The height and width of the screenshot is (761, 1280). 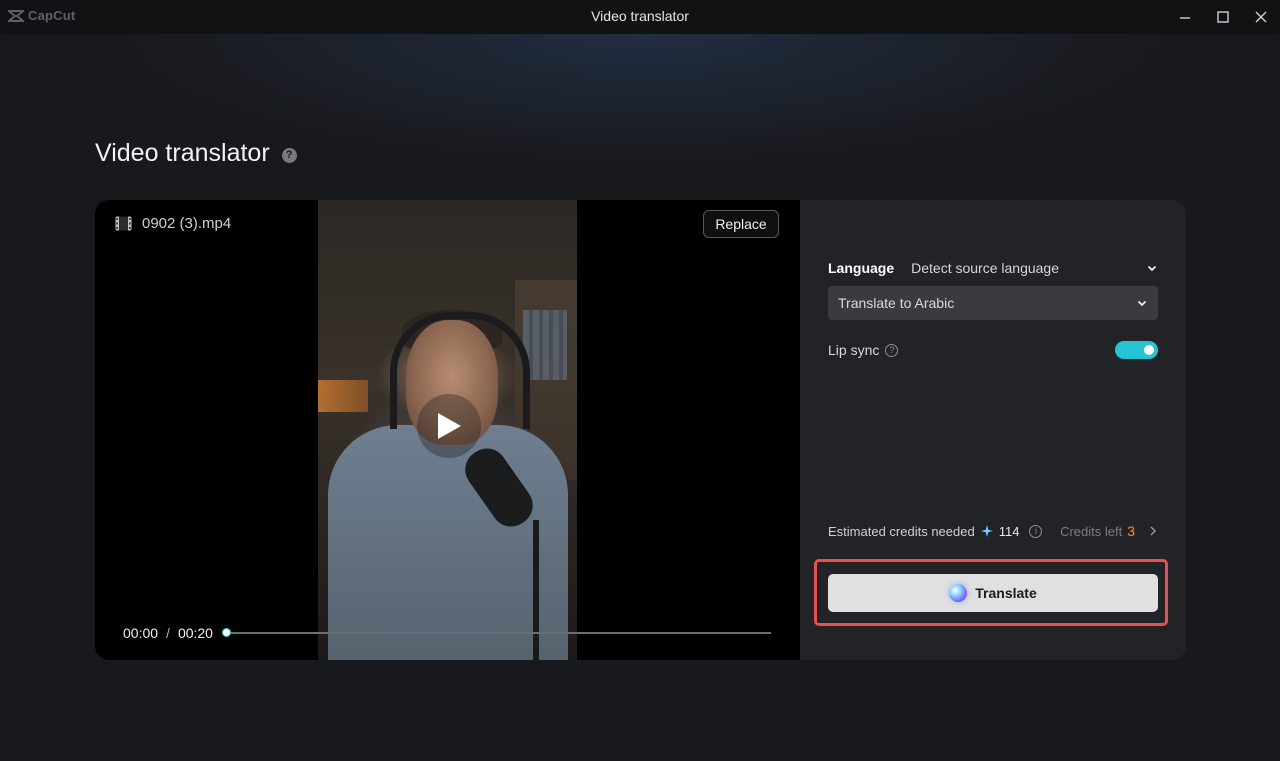 I want to click on chevron-right-icon, so click(x=1153, y=531).